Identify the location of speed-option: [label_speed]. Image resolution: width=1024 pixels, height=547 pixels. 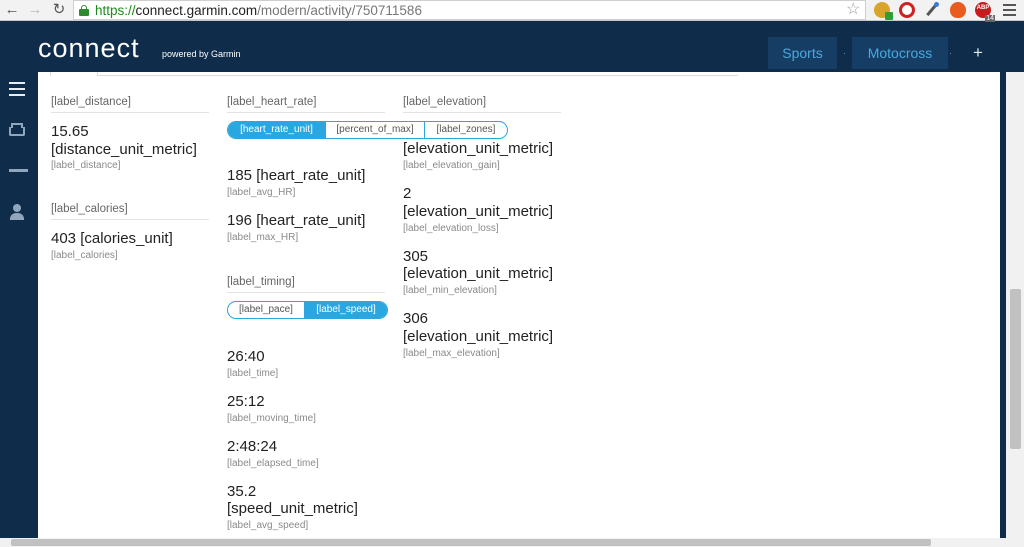
(346, 310).